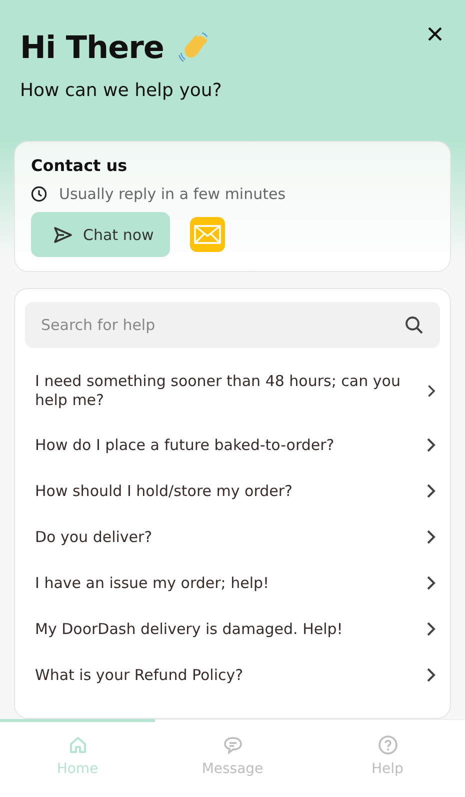 Image resolution: width=465 pixels, height=797 pixels. Describe the element at coordinates (100, 234) in the screenshot. I see `chat-now-button: Chat now` at that location.